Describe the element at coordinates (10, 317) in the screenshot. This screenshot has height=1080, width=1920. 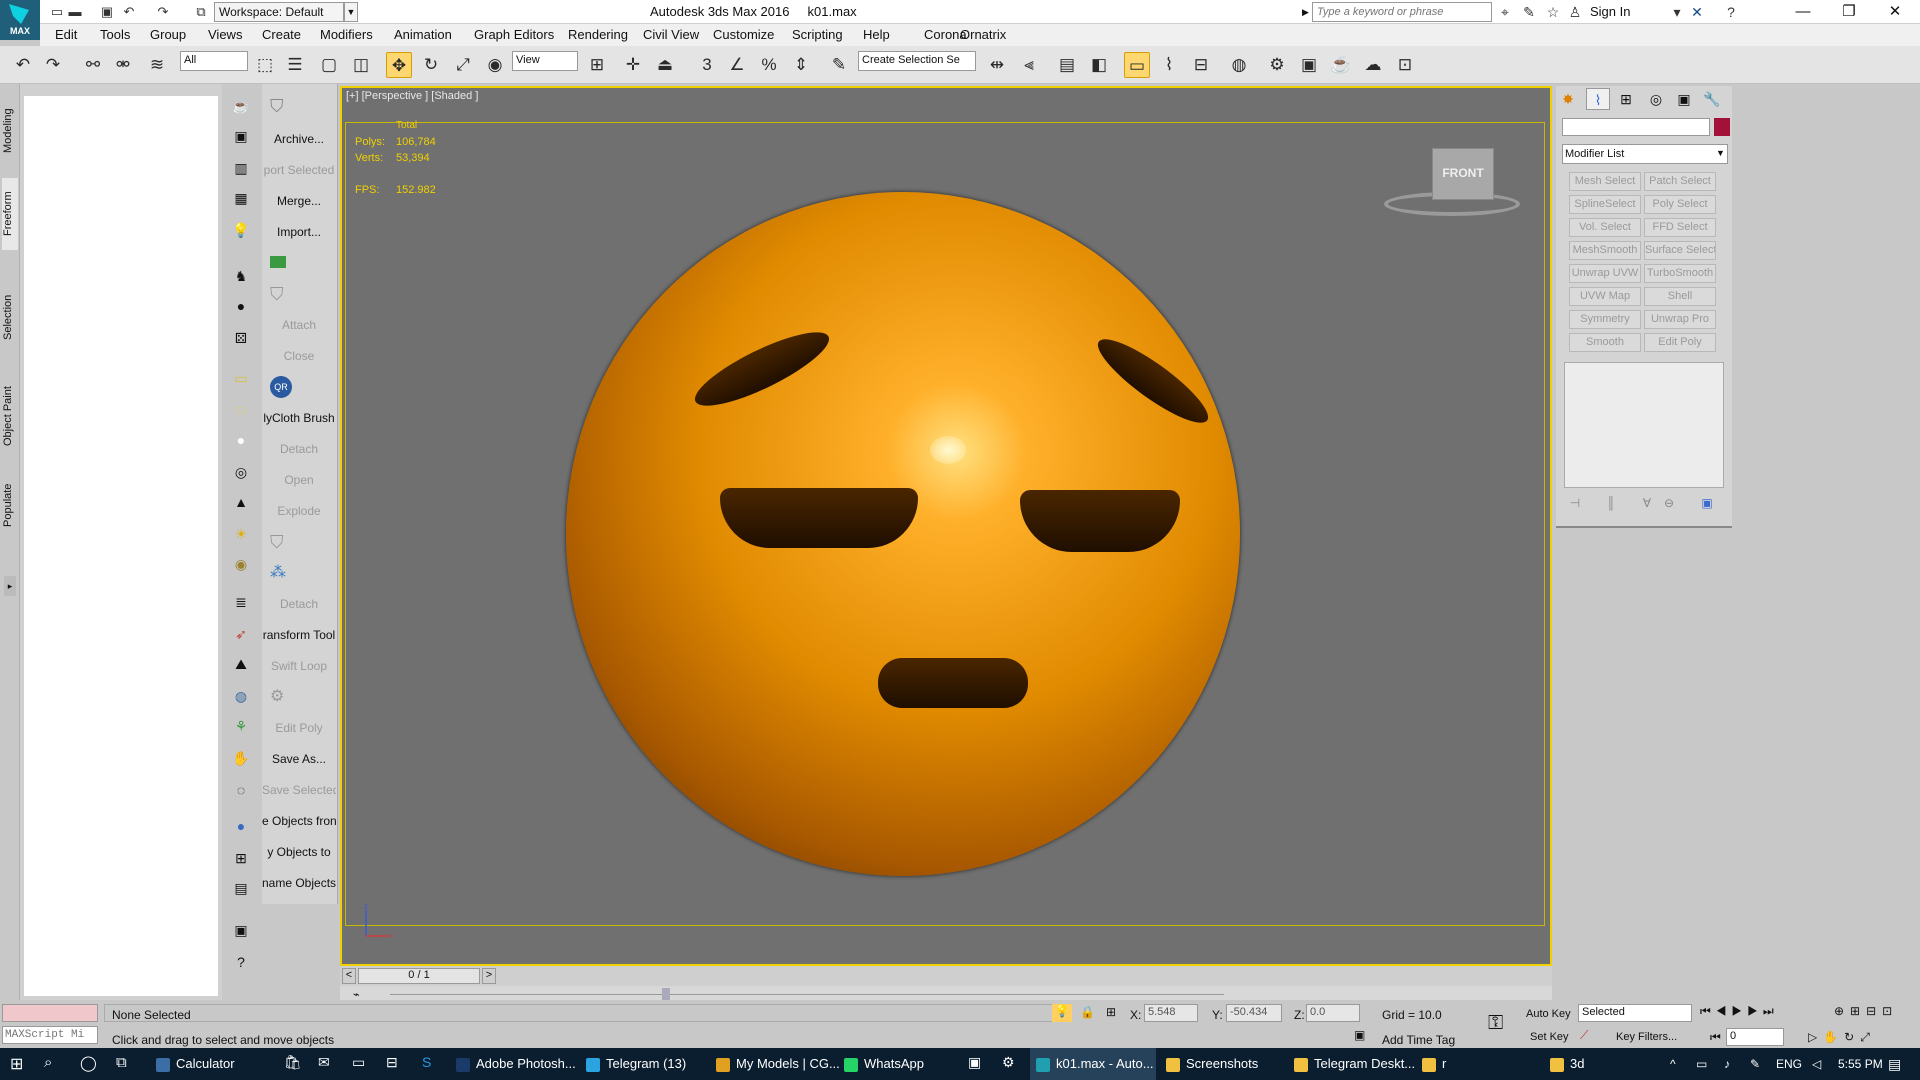
I see `tab-selection: Selection` at that location.